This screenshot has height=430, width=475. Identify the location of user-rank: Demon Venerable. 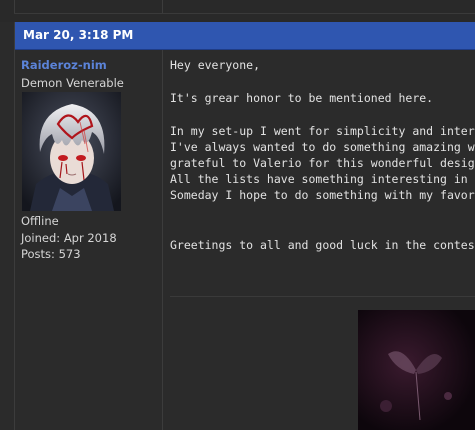
(72, 83).